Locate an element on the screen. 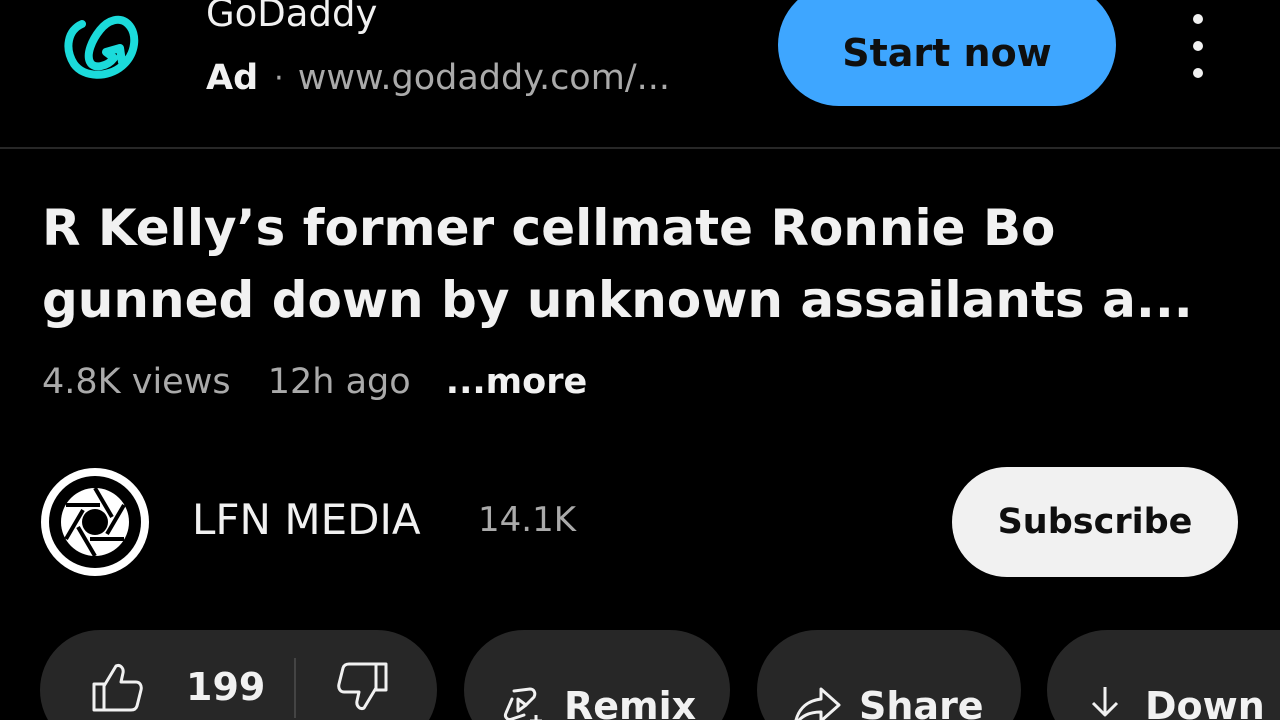 The height and width of the screenshot is (720, 1280). remix-label: Remix is located at coordinates (630, 702).